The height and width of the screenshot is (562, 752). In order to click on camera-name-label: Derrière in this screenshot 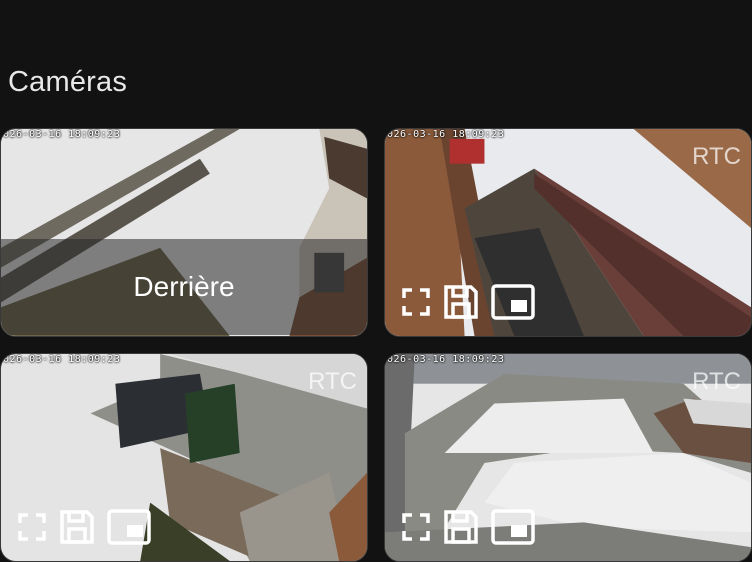, I will do `click(184, 286)`.